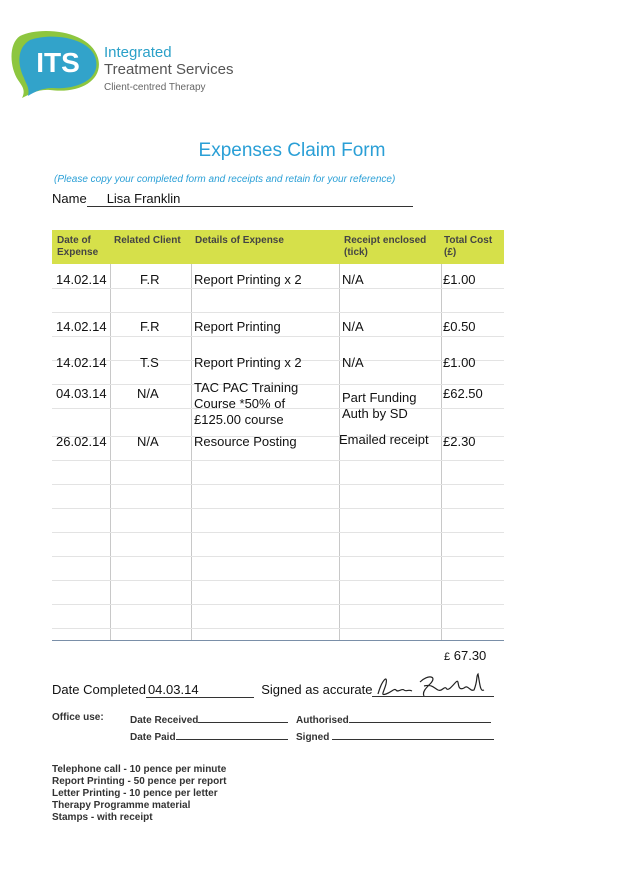  Describe the element at coordinates (419, 717) in the screenshot. I see `authorised-field` at that location.